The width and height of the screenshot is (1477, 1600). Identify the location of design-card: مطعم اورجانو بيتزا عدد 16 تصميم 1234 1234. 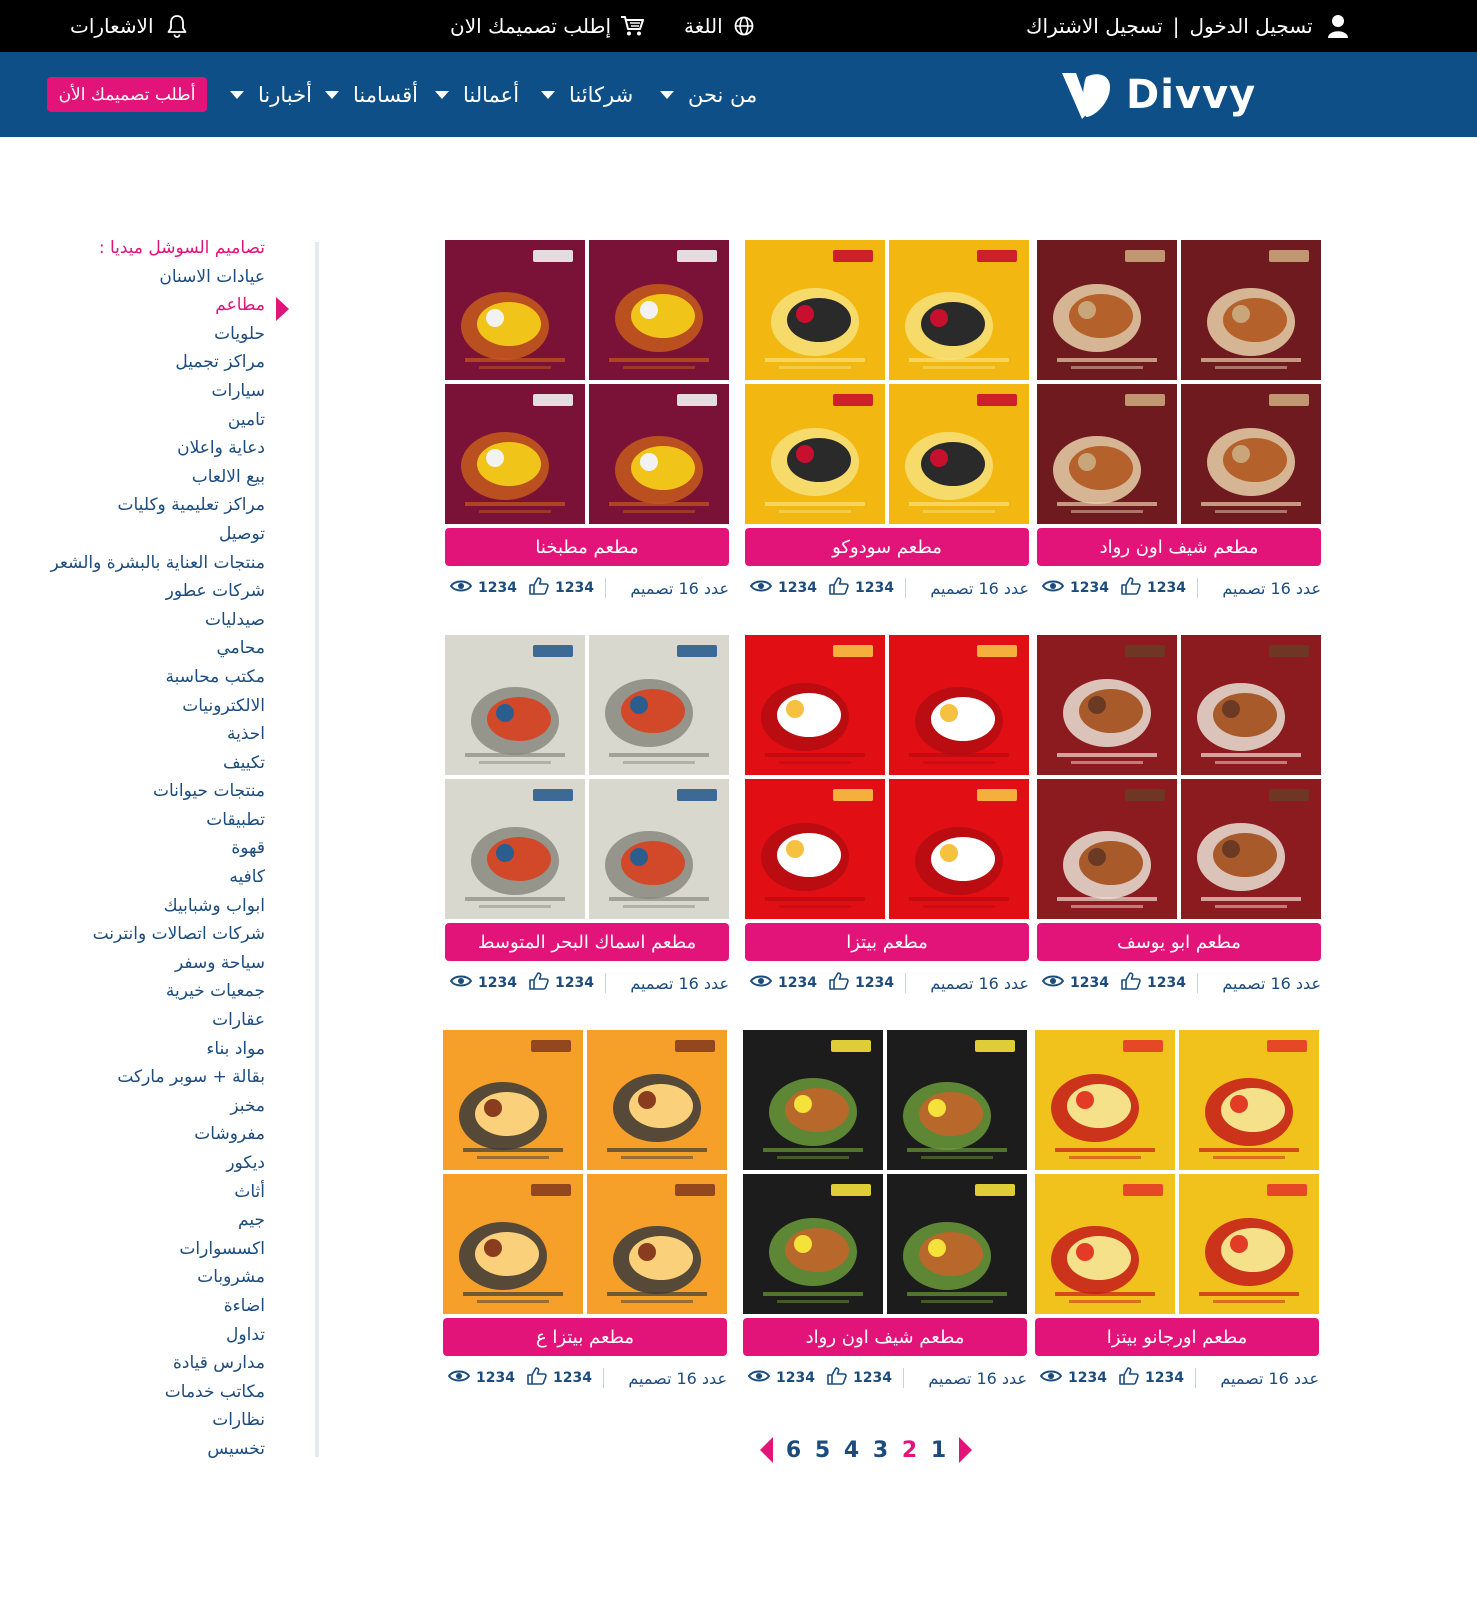
(1177, 1209).